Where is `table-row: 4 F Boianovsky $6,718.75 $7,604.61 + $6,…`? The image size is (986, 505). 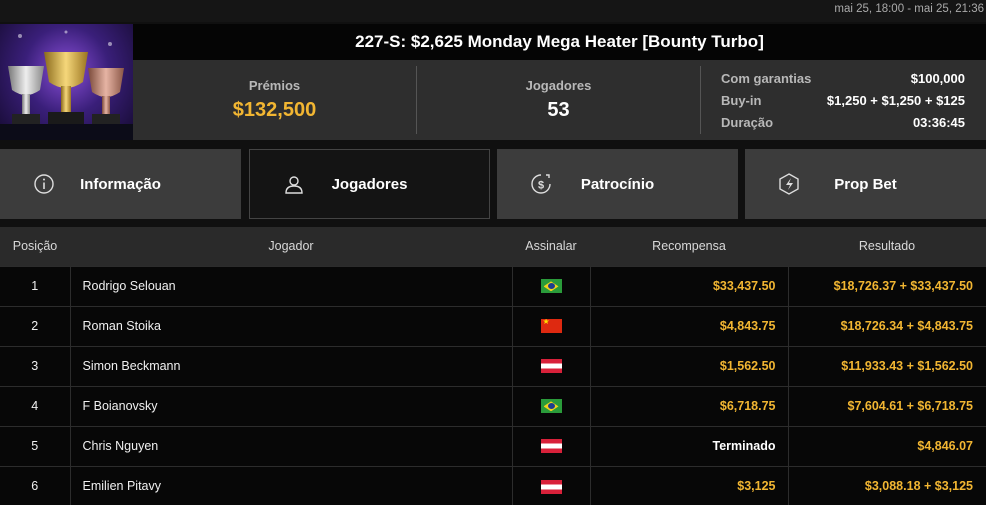 table-row: 4 F Boianovsky $6,718.75 $7,604.61 + $6,… is located at coordinates (493, 406).